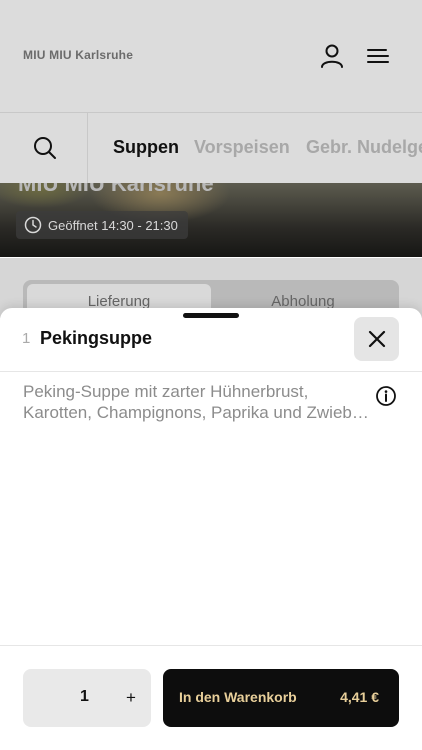 The height and width of the screenshot is (750, 422). I want to click on quantity-value: 1, so click(84, 696).